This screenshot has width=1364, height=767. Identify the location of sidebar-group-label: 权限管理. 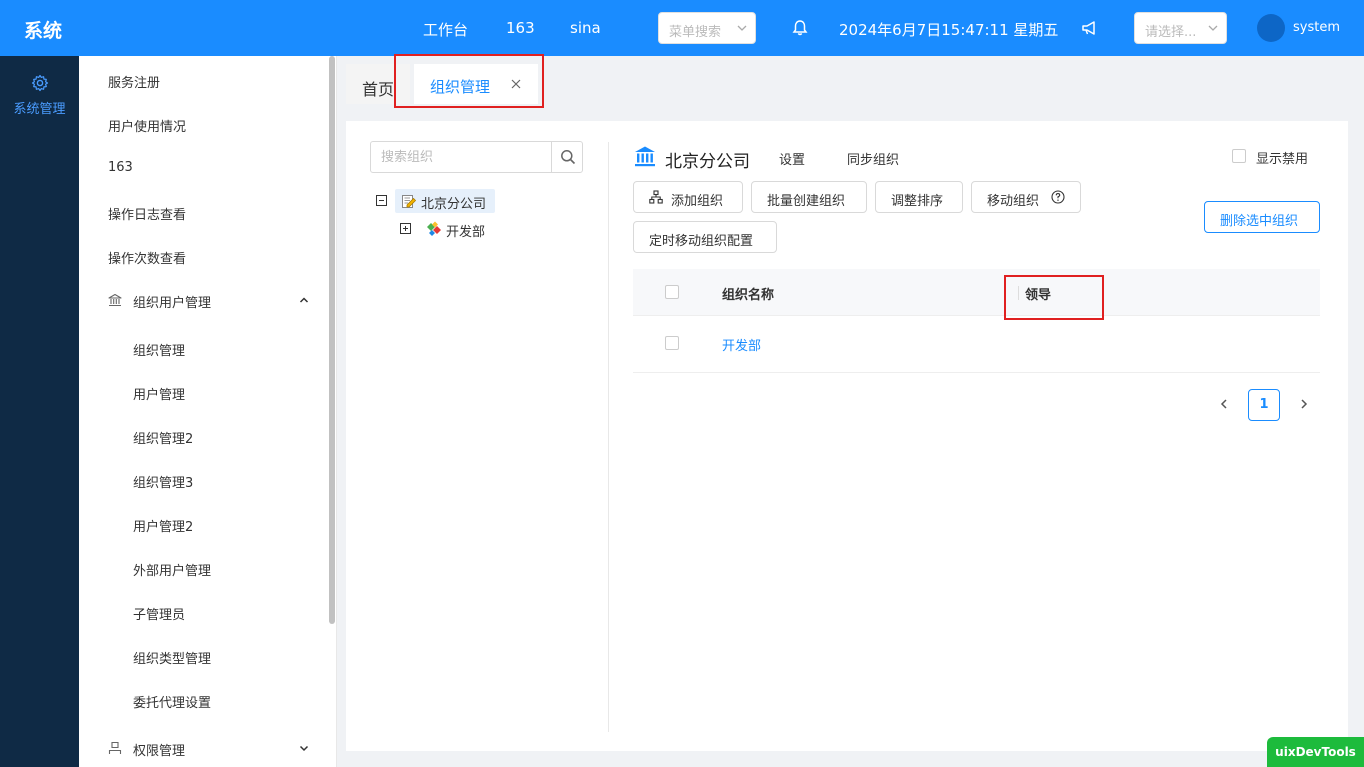
(159, 751).